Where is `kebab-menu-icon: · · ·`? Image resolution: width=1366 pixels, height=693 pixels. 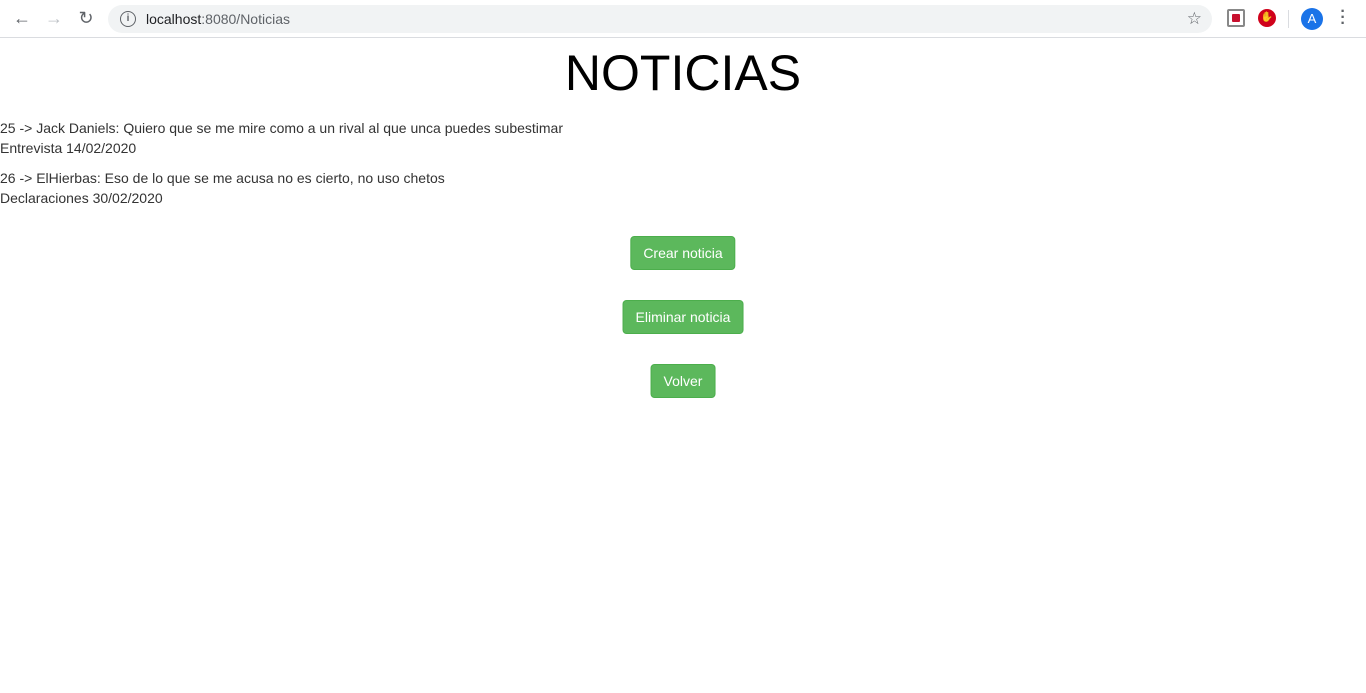 kebab-menu-icon: · · · is located at coordinates (1343, 18).